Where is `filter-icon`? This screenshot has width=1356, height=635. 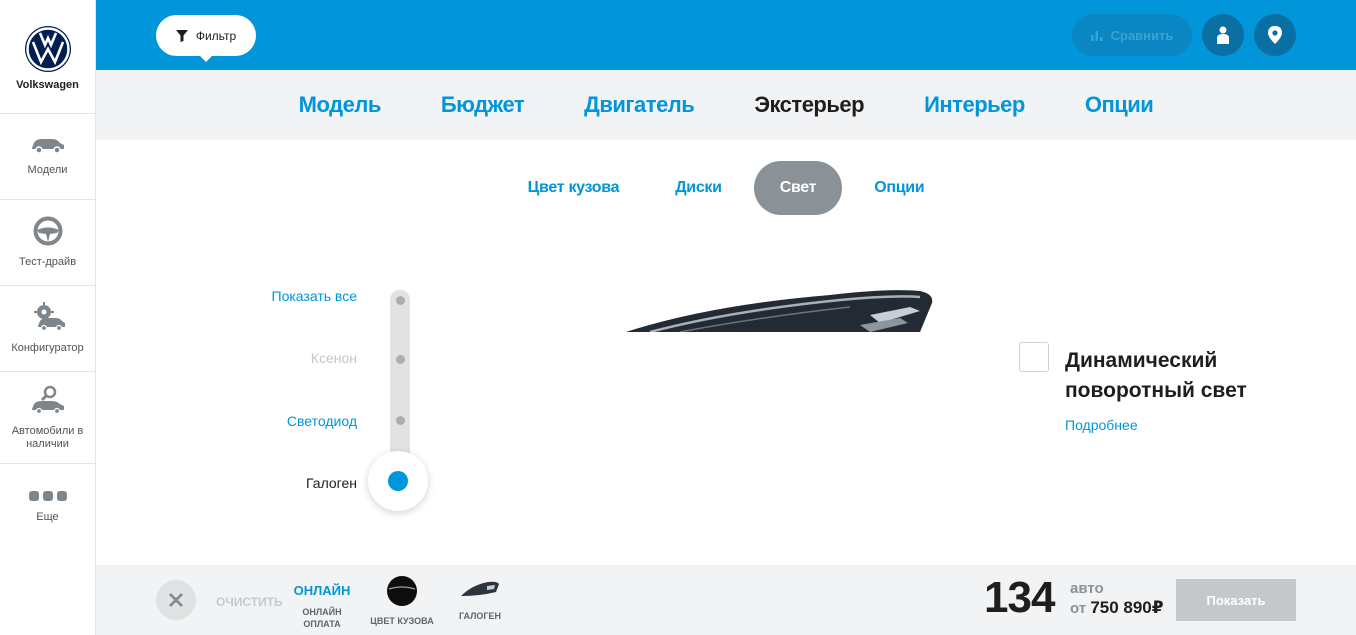
filter-icon is located at coordinates (181, 35).